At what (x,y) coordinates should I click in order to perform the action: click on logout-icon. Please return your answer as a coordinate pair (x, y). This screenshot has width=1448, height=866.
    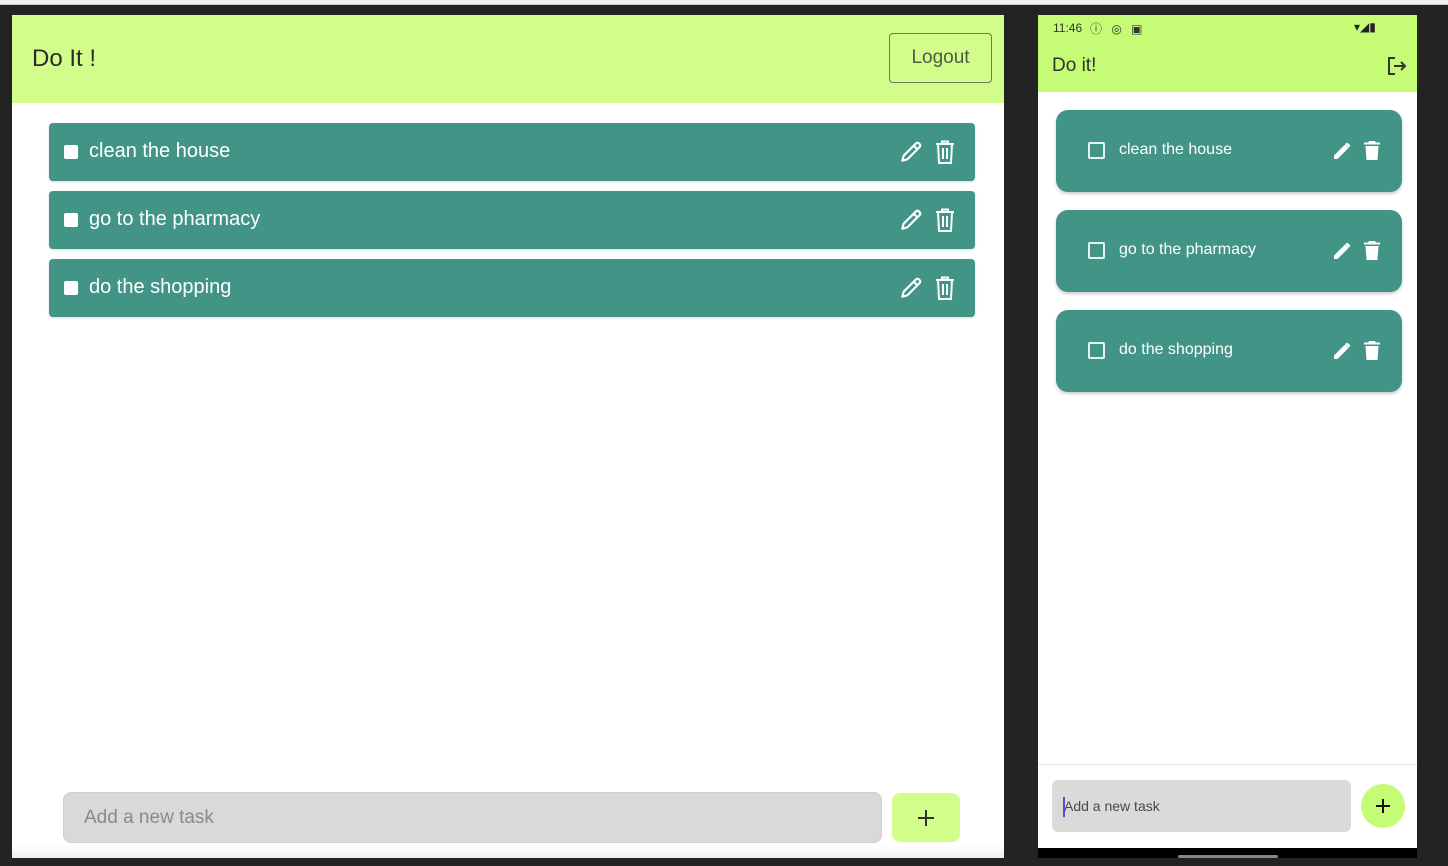
    Looking at the image, I should click on (1397, 66).